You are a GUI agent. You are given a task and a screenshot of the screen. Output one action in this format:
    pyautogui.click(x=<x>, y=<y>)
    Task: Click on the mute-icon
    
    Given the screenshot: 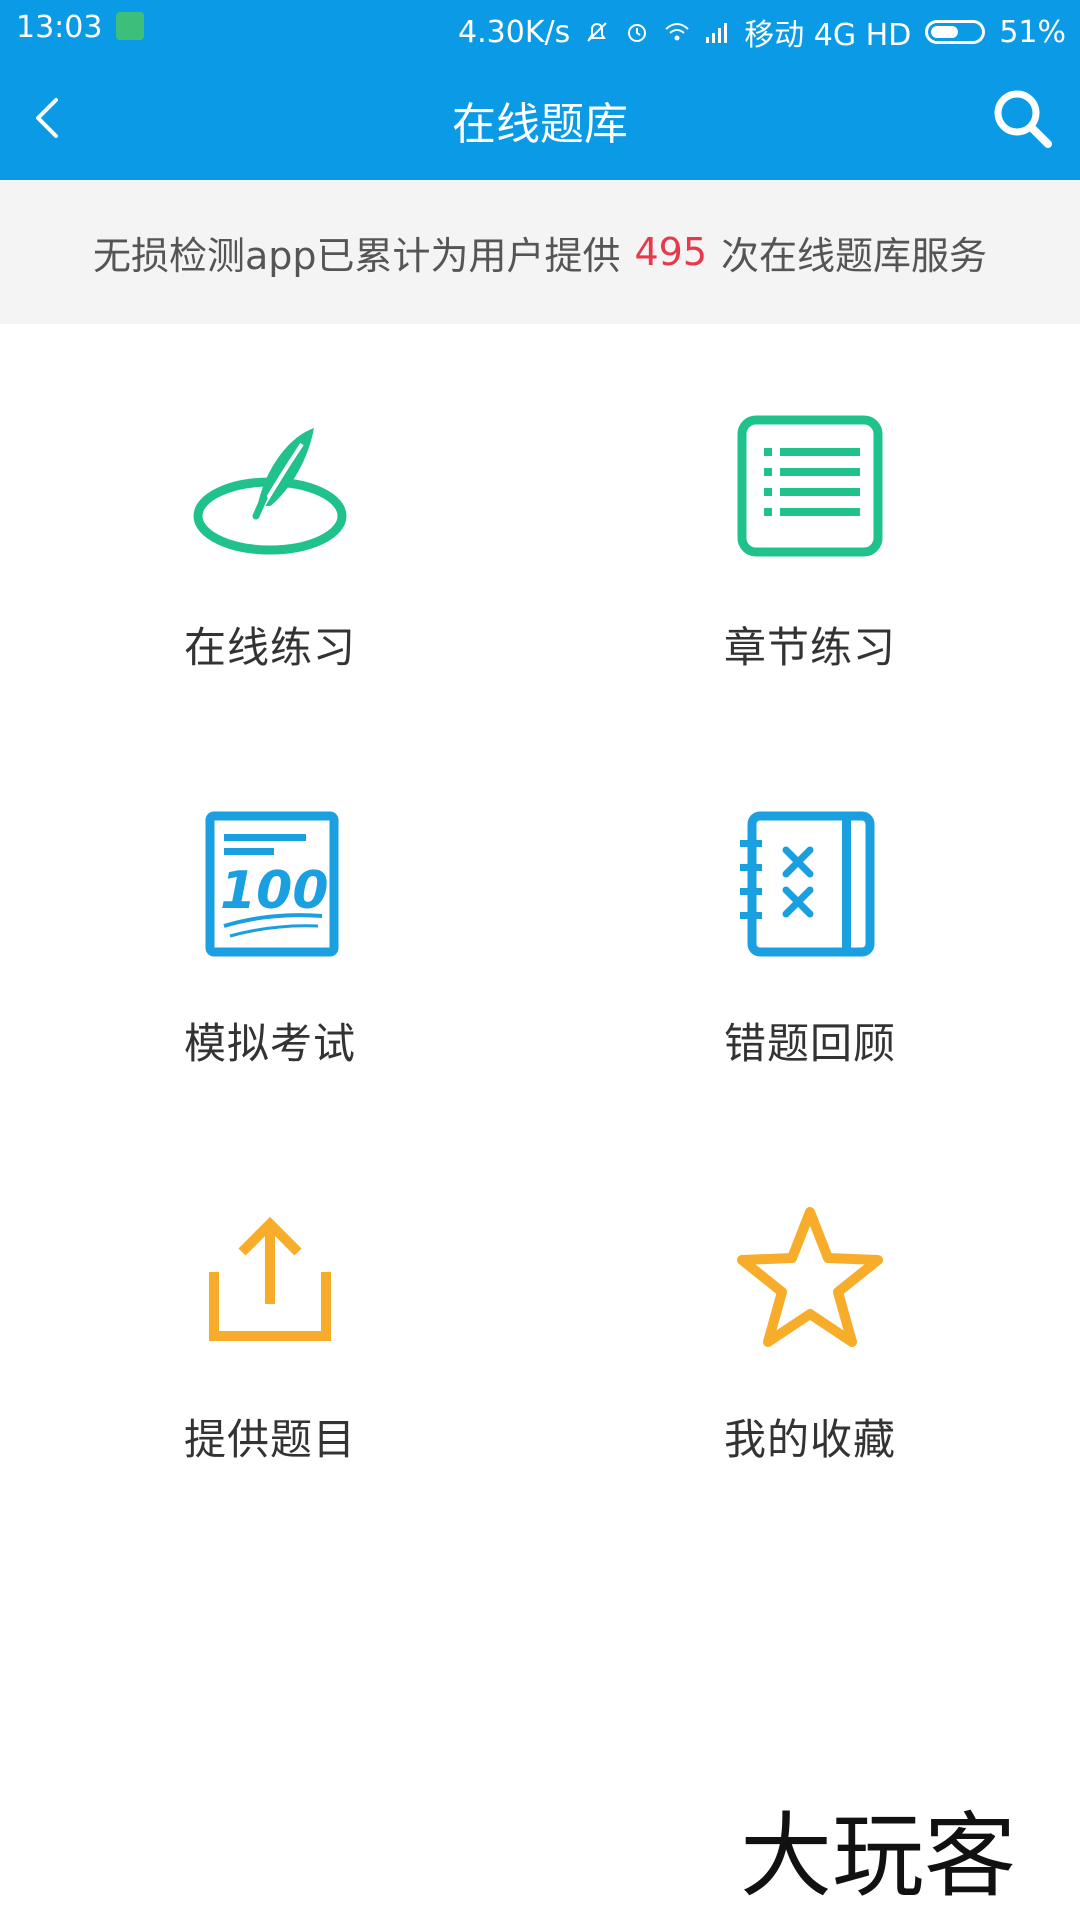 What is the action you would take?
    pyautogui.click(x=597, y=32)
    